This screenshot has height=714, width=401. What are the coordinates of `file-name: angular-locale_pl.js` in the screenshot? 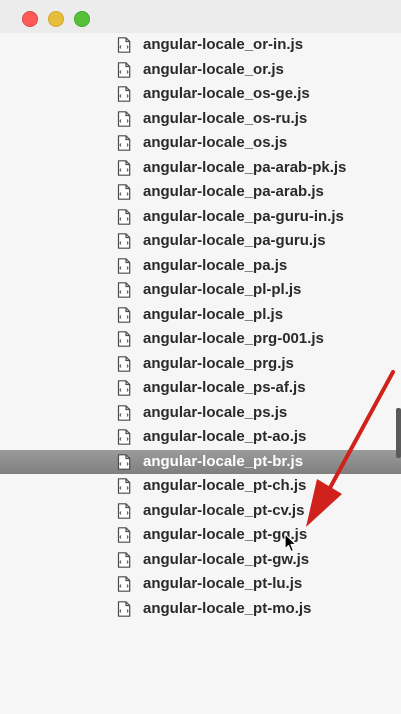 It's located at (213, 314).